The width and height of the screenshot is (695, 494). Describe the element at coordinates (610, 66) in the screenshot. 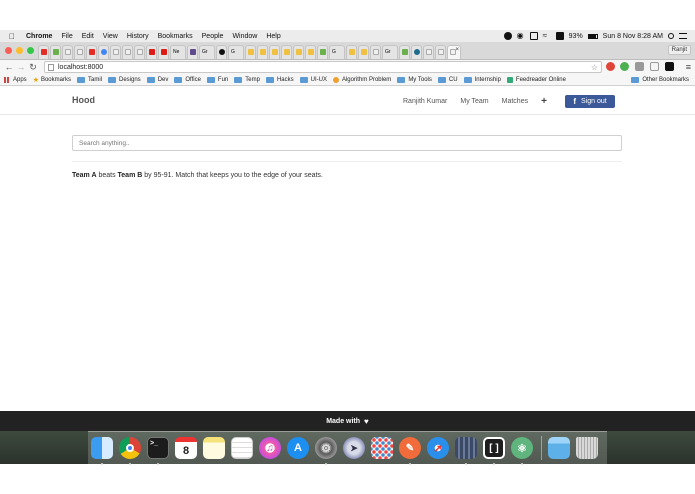

I see `extension-opera-icon` at that location.